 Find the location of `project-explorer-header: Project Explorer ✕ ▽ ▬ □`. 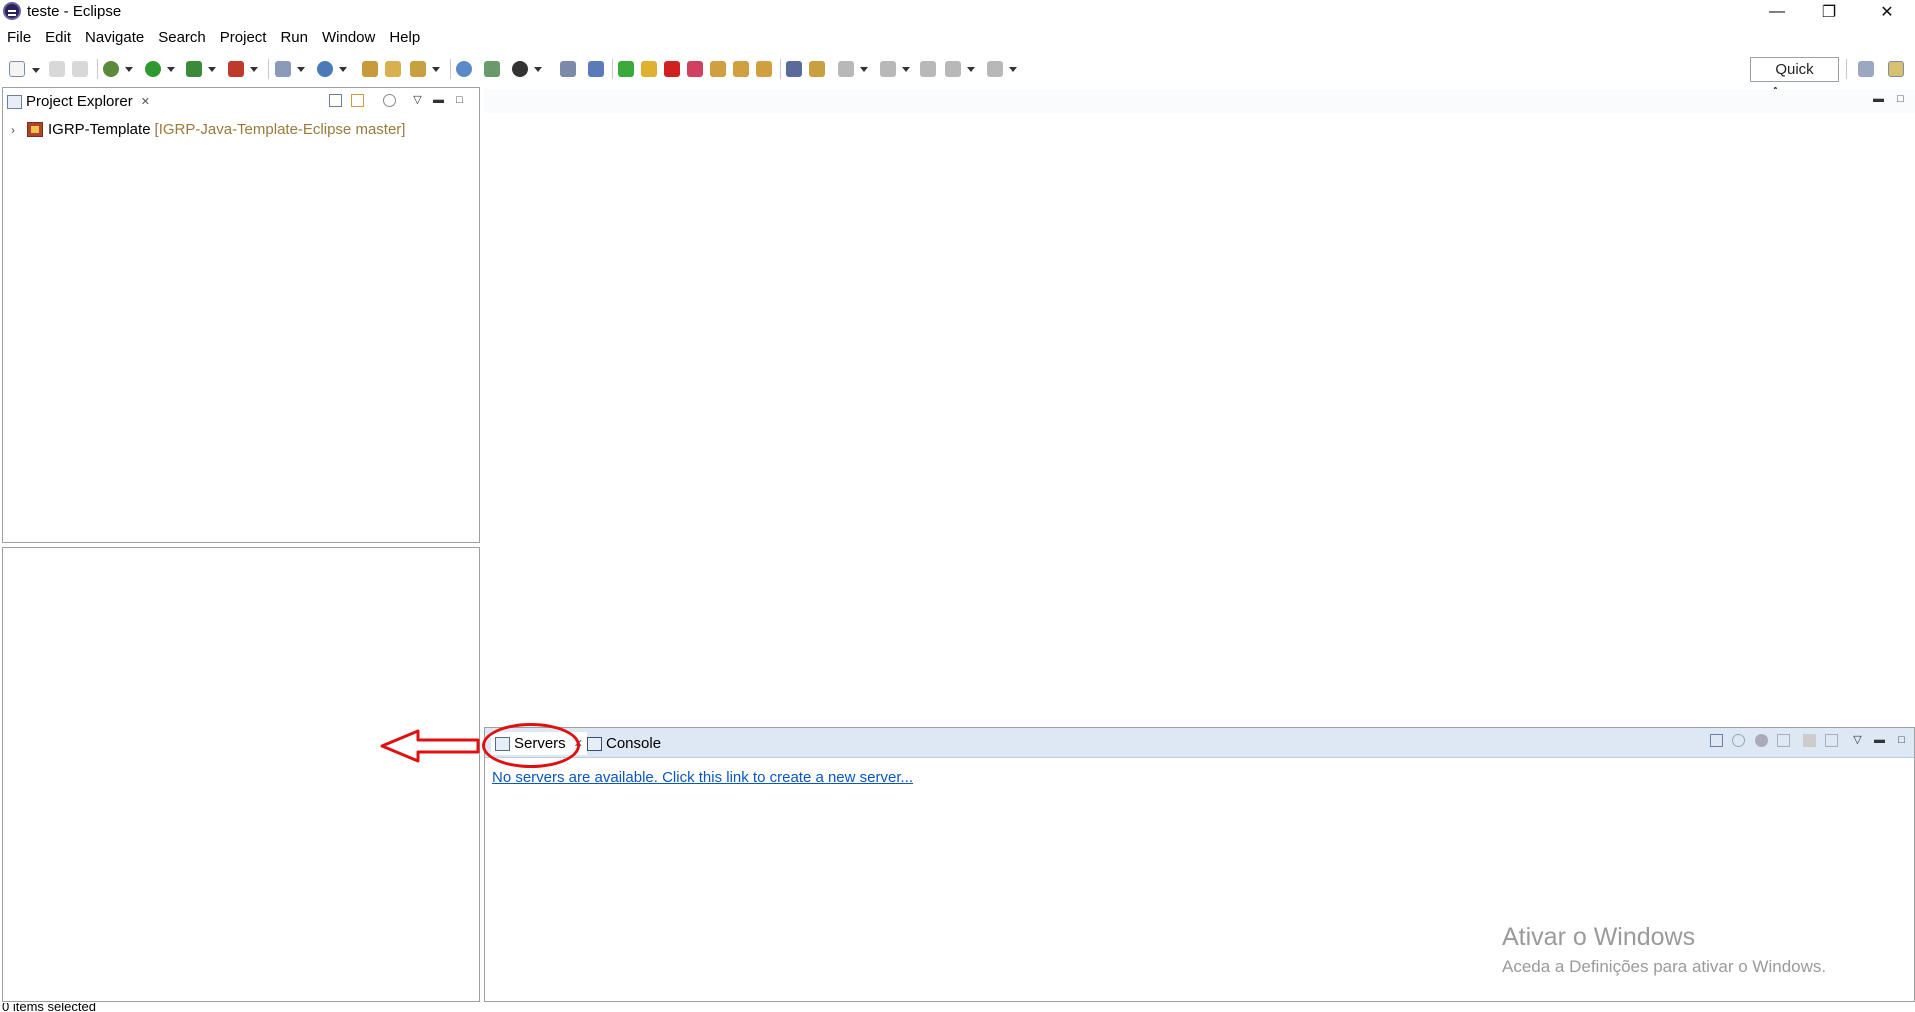

project-explorer-header: Project Explorer ✕ ▽ ▬ □ is located at coordinates (241, 100).